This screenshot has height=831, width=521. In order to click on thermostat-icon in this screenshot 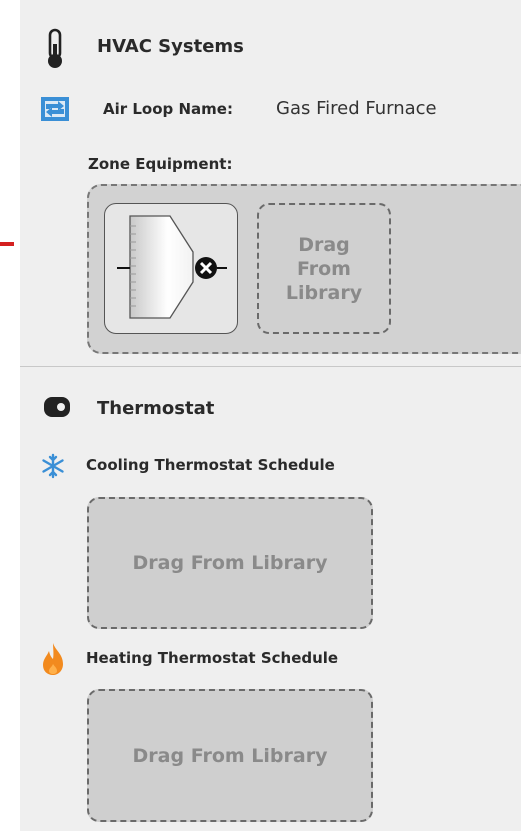, I will do `click(57, 407)`.